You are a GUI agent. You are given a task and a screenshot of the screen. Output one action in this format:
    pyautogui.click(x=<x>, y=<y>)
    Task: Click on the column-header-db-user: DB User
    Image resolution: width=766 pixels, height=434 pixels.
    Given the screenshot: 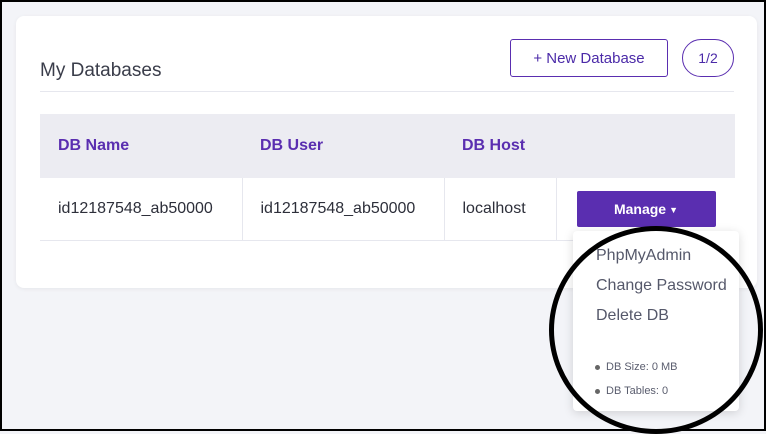 What is the action you would take?
    pyautogui.click(x=343, y=146)
    